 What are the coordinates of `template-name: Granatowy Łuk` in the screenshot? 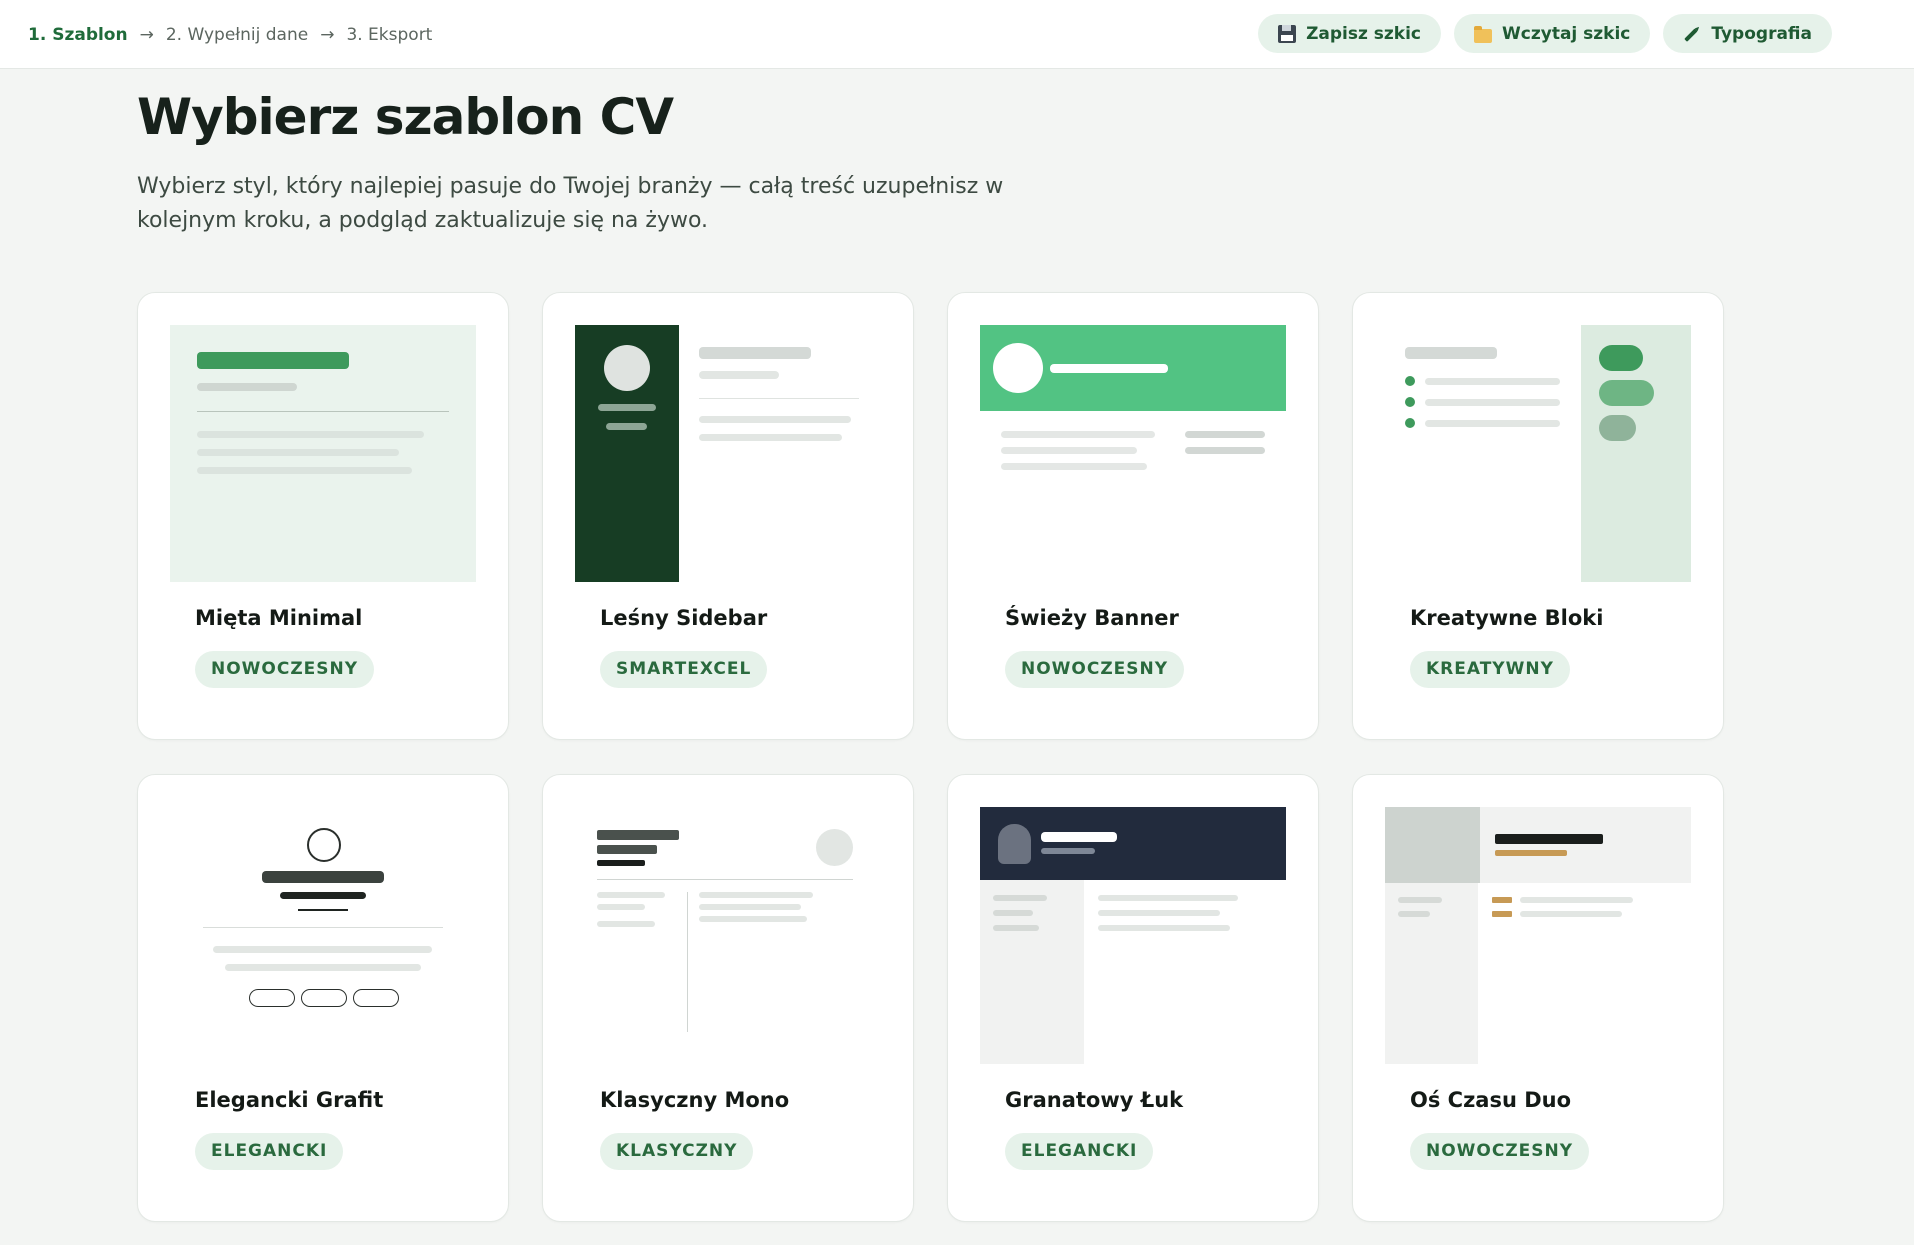 It's located at (1094, 1100).